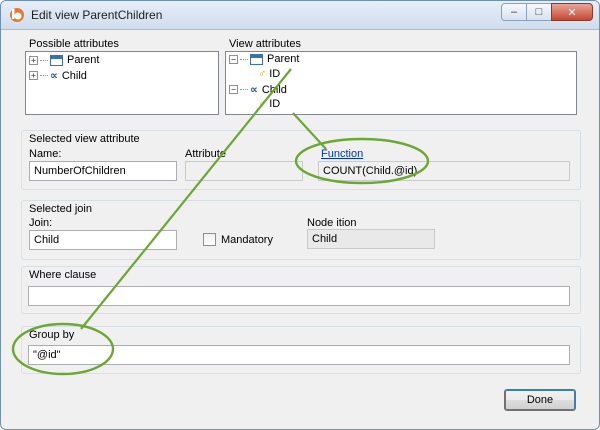 This screenshot has width=600, height=430. Describe the element at coordinates (122, 83) in the screenshot. I see `possible-attributes-tree: + Parent + ∝ Child` at that location.